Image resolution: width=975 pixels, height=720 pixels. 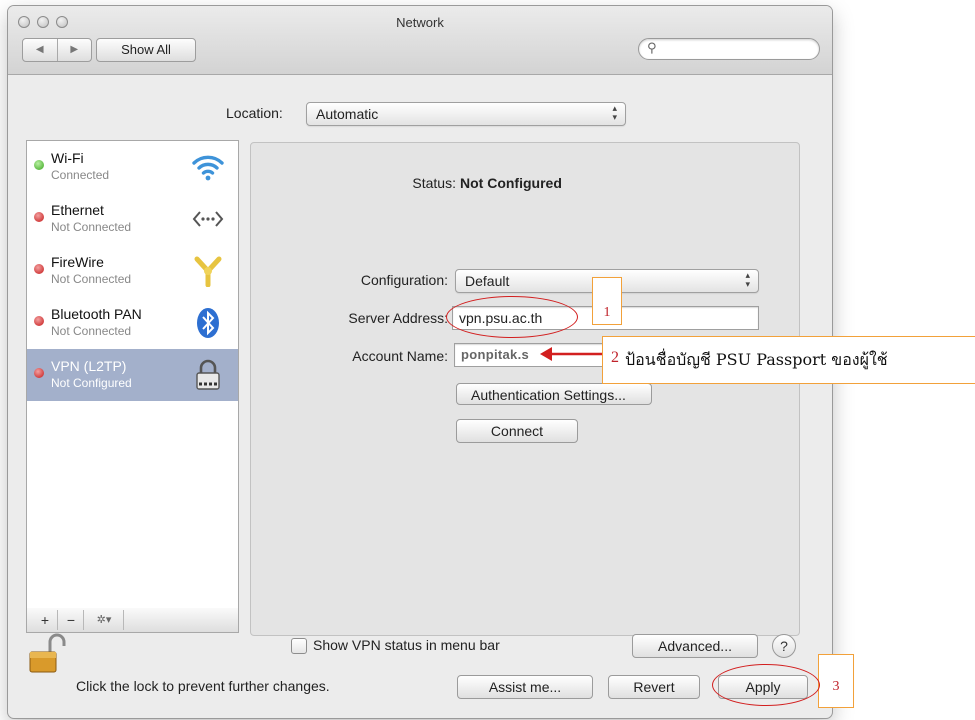 What do you see at coordinates (652, 47) in the screenshot?
I see `search-icon: ⚲` at bounding box center [652, 47].